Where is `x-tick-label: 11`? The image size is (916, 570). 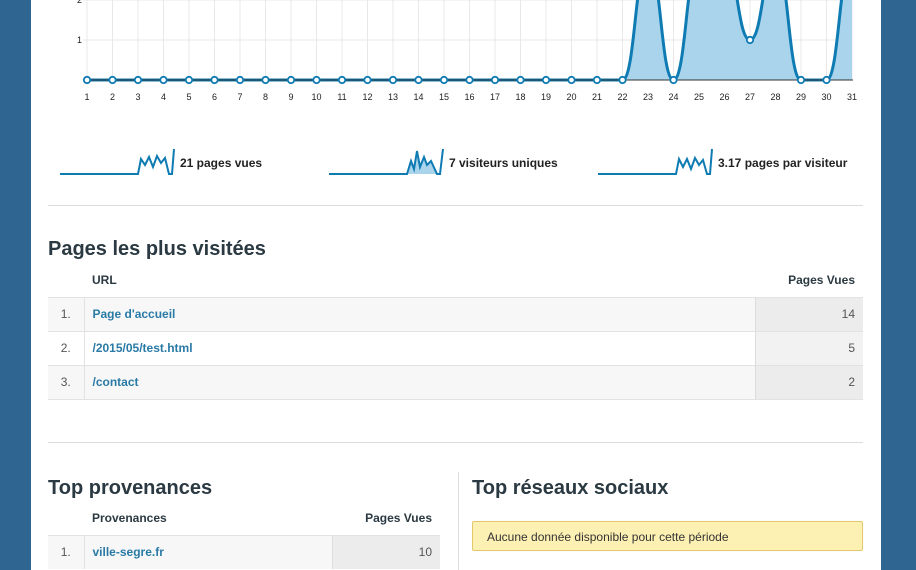 x-tick-label: 11 is located at coordinates (341, 97).